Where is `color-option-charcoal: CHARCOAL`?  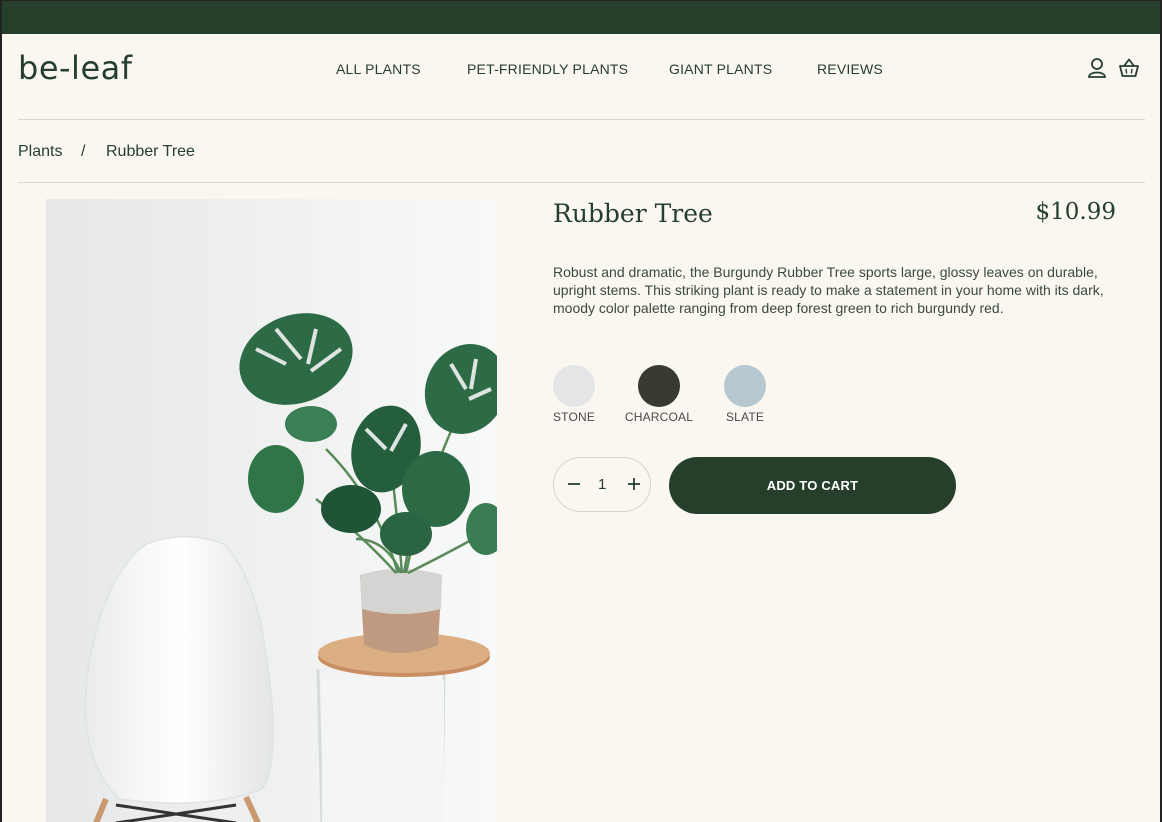 color-option-charcoal: CHARCOAL is located at coordinates (659, 394).